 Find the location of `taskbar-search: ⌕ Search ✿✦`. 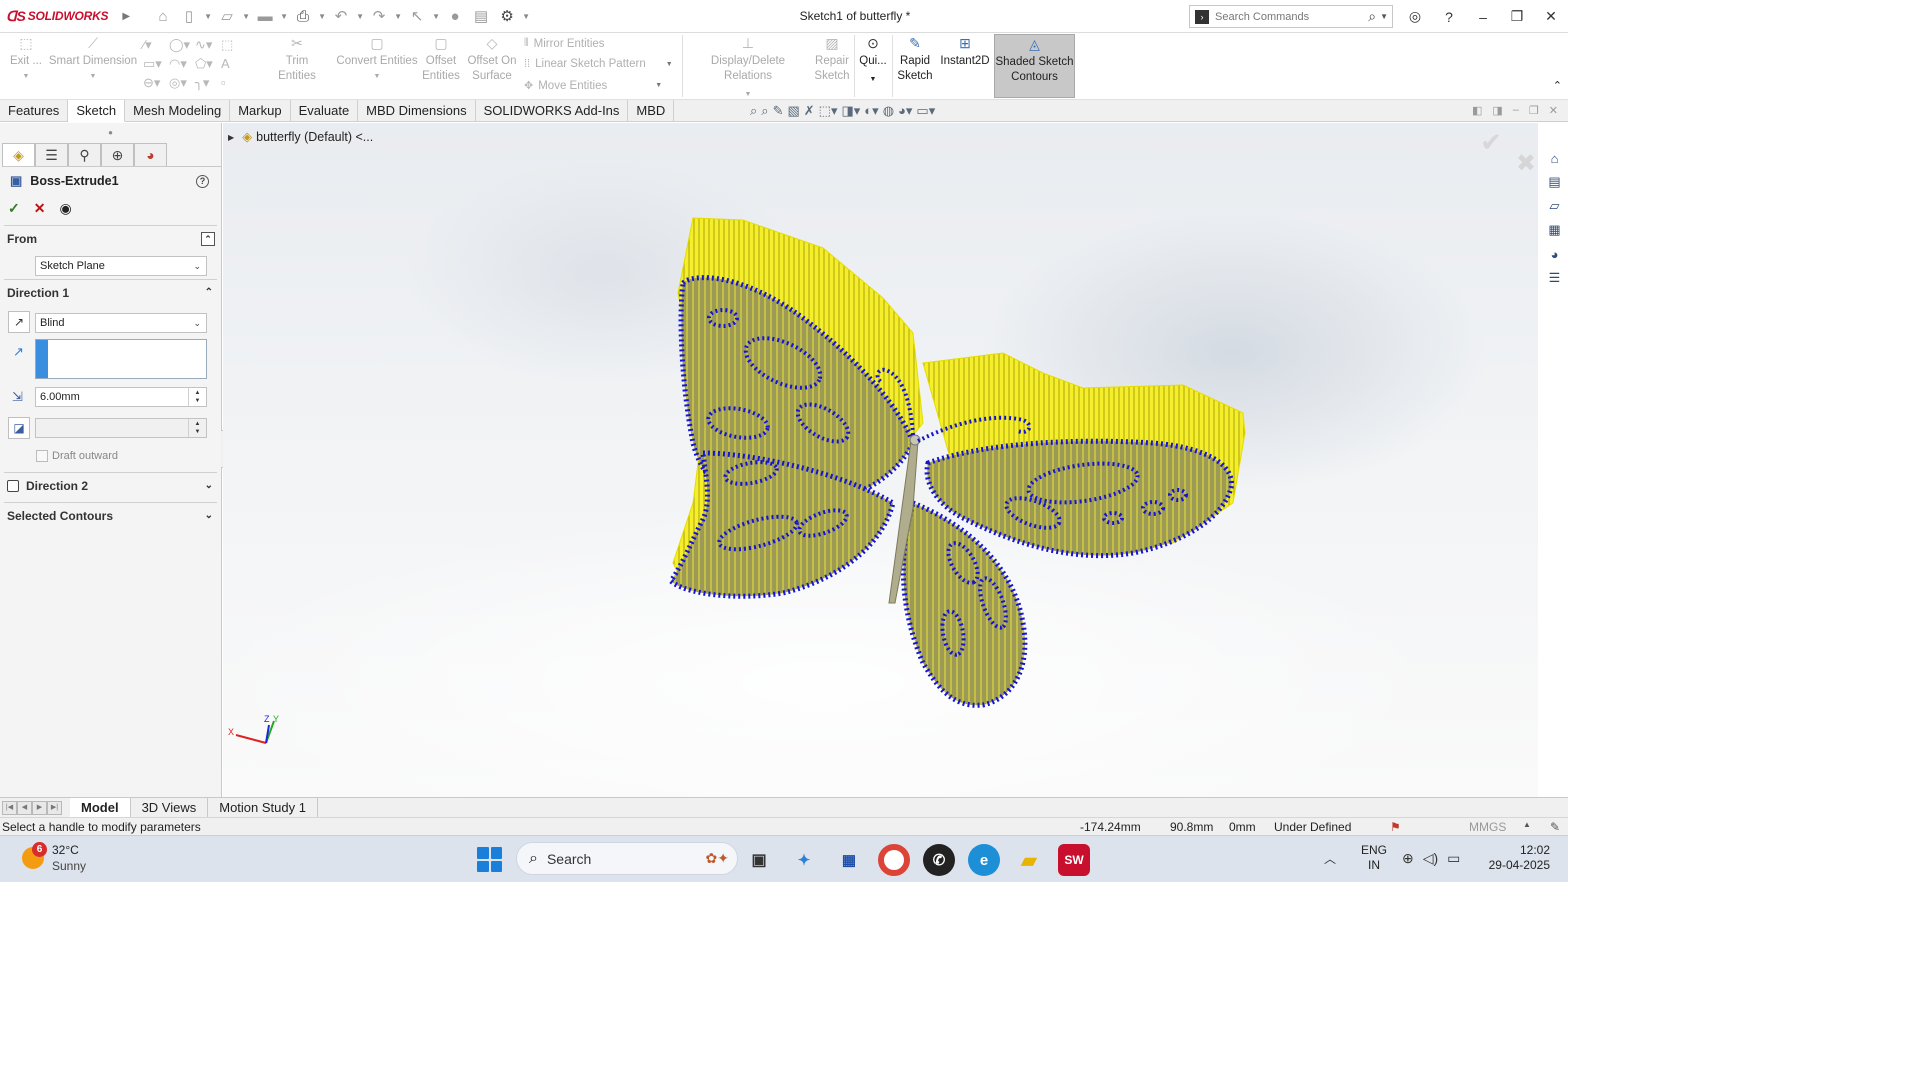

taskbar-search: ⌕ Search ✿✦ is located at coordinates (627, 858).